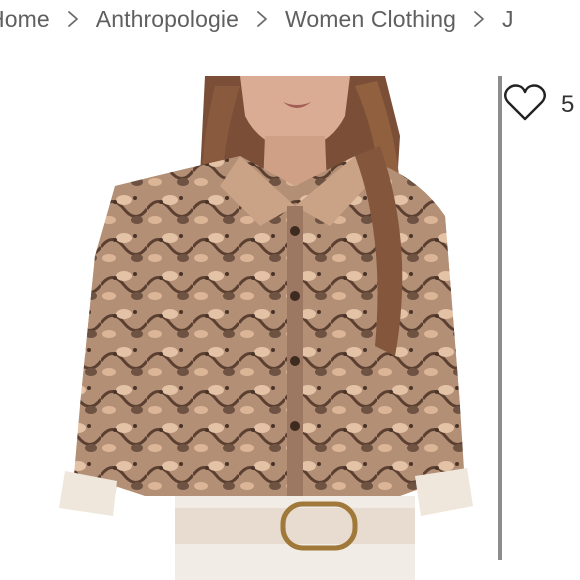 The width and height of the screenshot is (580, 580). Describe the element at coordinates (500, 318) in the screenshot. I see `content-divider` at that location.